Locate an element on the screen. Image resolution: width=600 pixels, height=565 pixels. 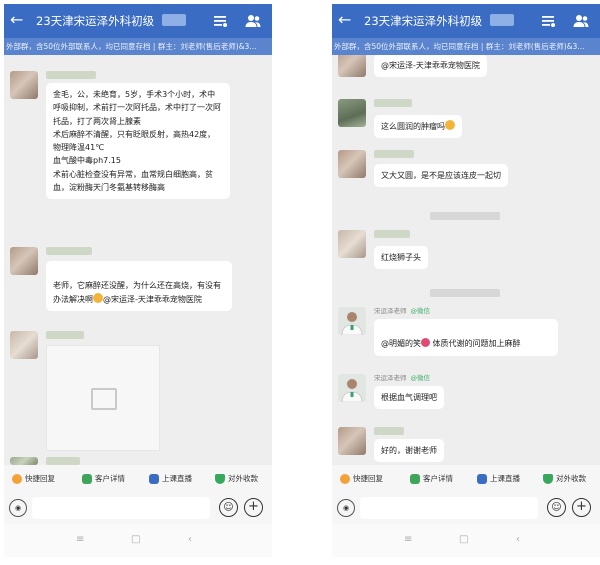
message-bubble: 红烧狮子头 is located at coordinates (401, 258).